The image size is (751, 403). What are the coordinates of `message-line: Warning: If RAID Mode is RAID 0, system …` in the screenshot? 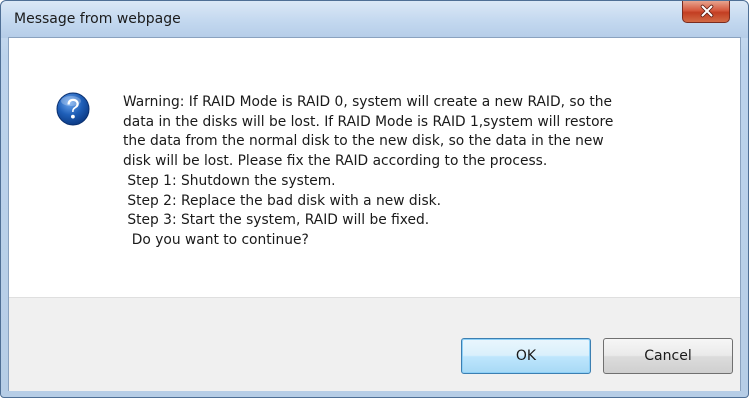 It's located at (368, 102).